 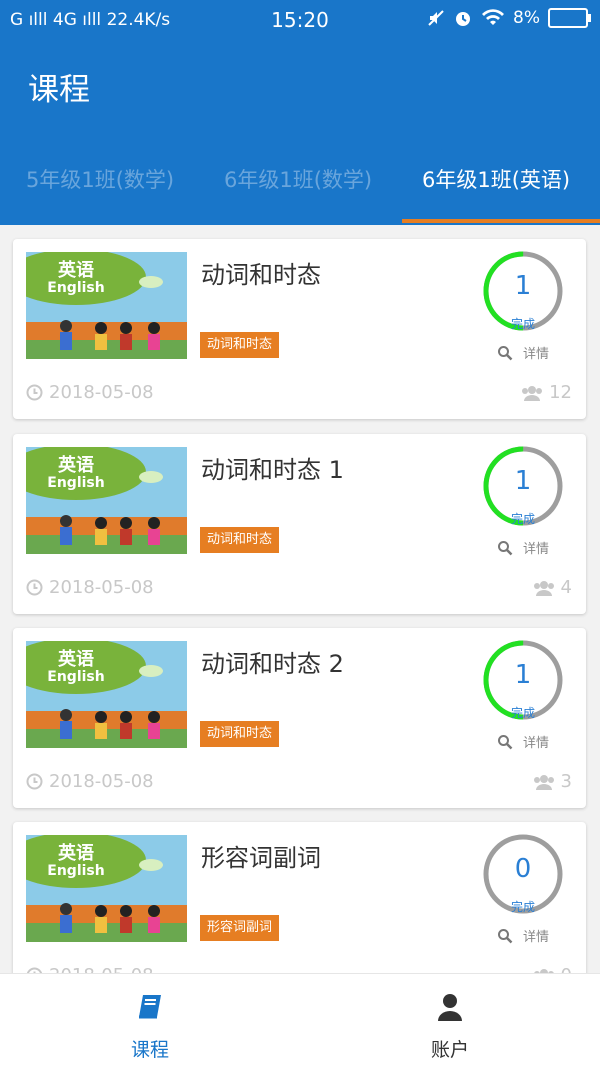 What do you see at coordinates (566, 781) in the screenshot?
I see `count-text: 3` at bounding box center [566, 781].